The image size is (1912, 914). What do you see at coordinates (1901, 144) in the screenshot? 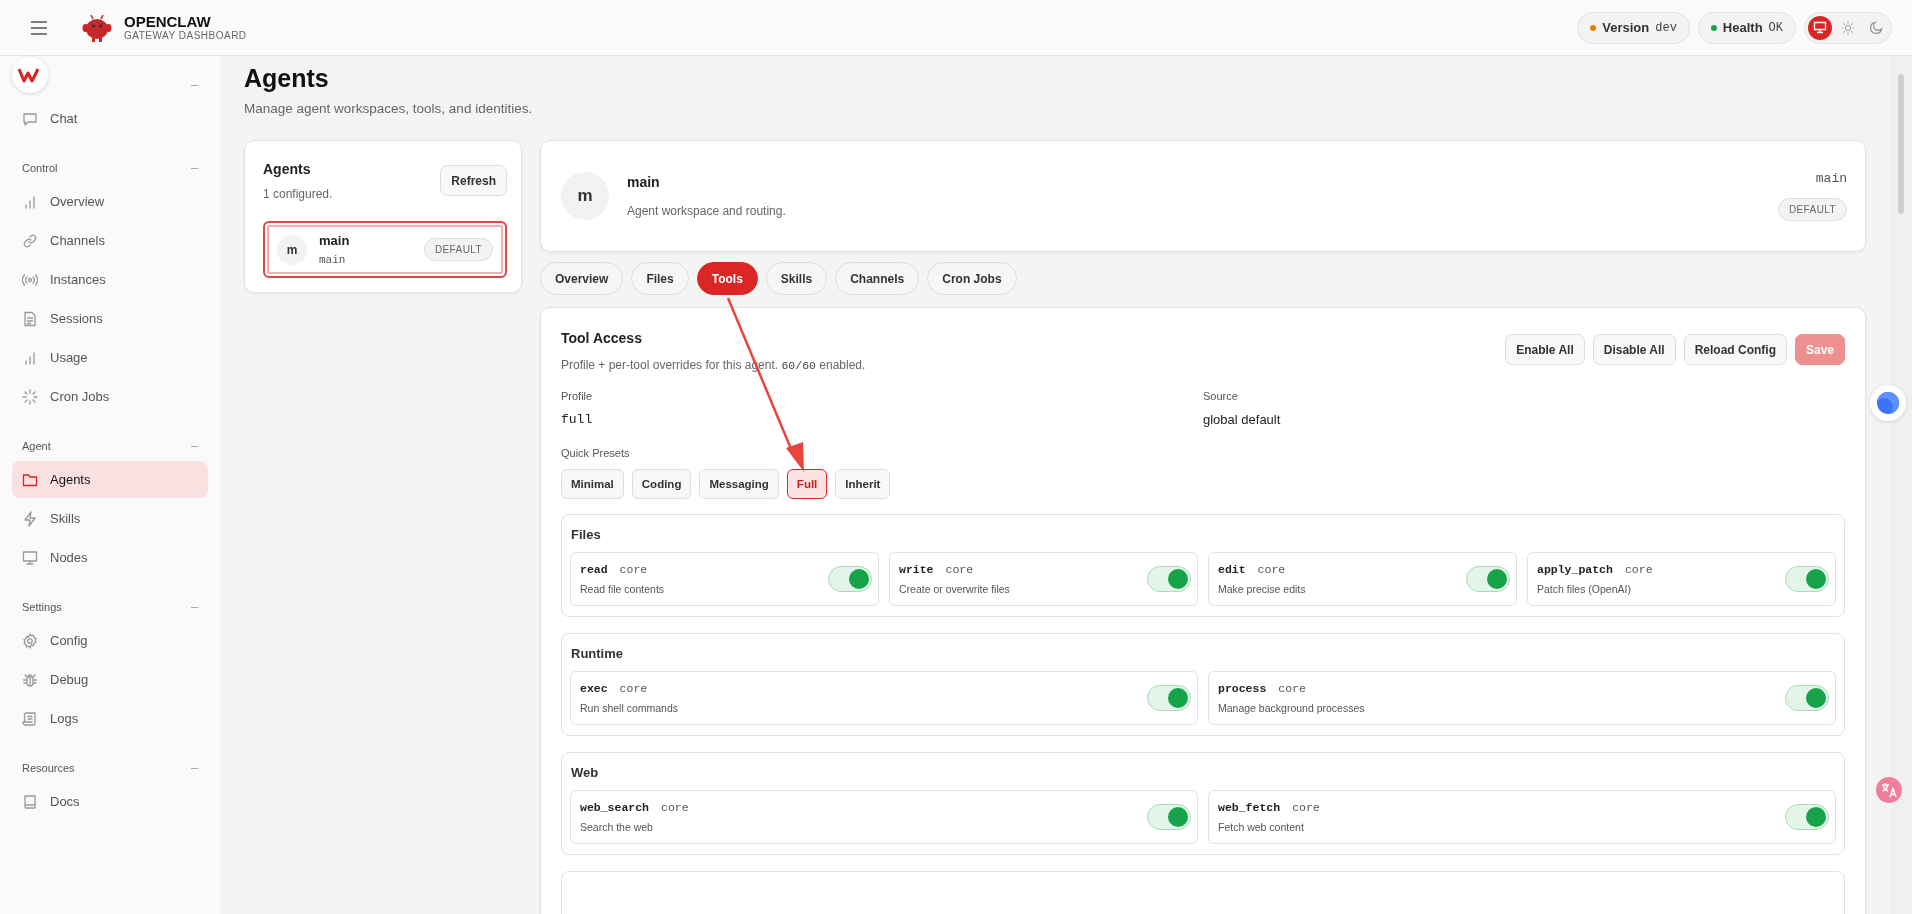
I see `scrollbar-thumb` at bounding box center [1901, 144].